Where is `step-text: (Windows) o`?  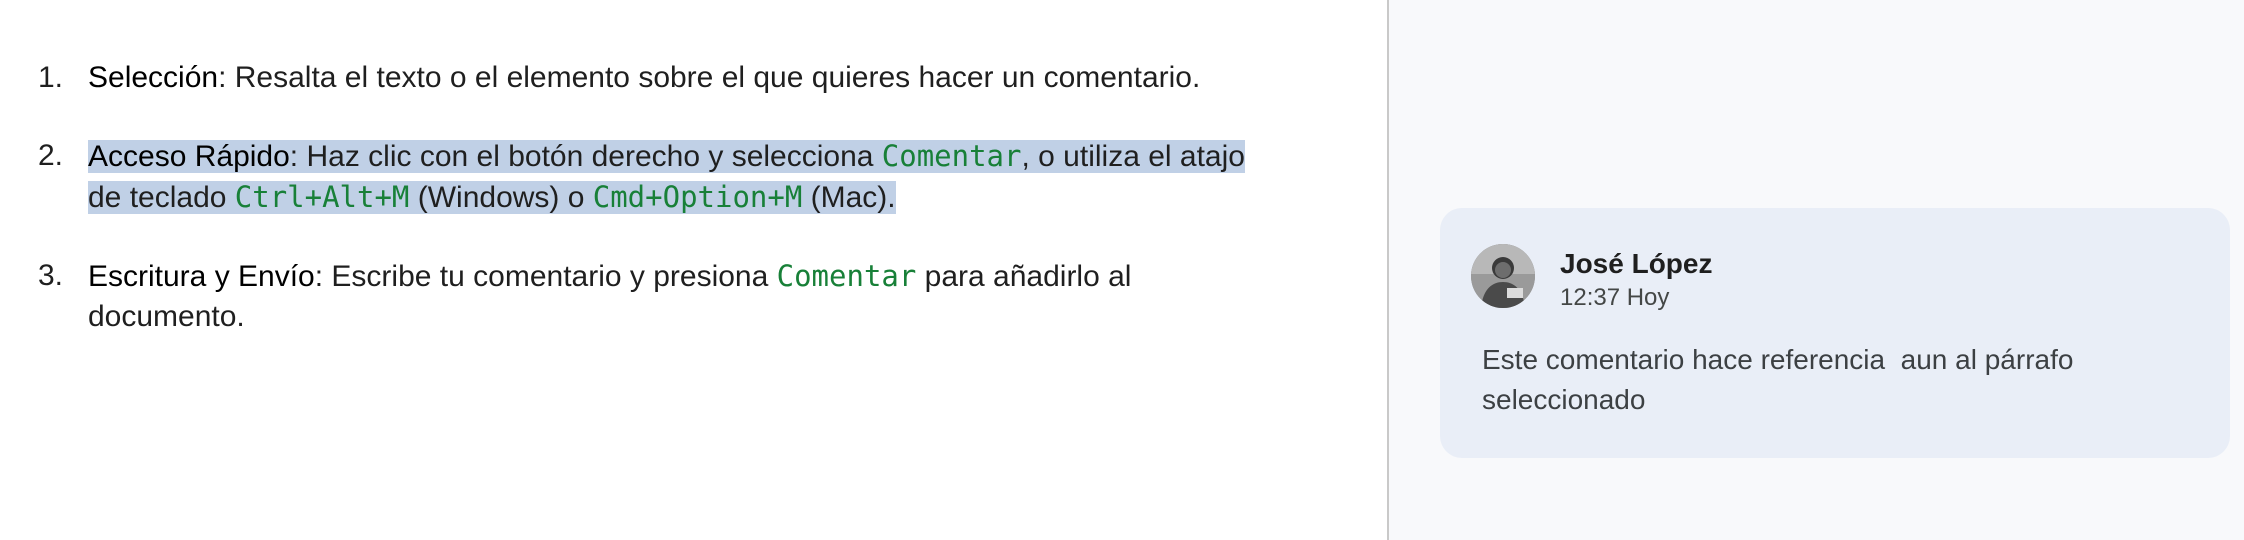
step-text: (Windows) o is located at coordinates (501, 197).